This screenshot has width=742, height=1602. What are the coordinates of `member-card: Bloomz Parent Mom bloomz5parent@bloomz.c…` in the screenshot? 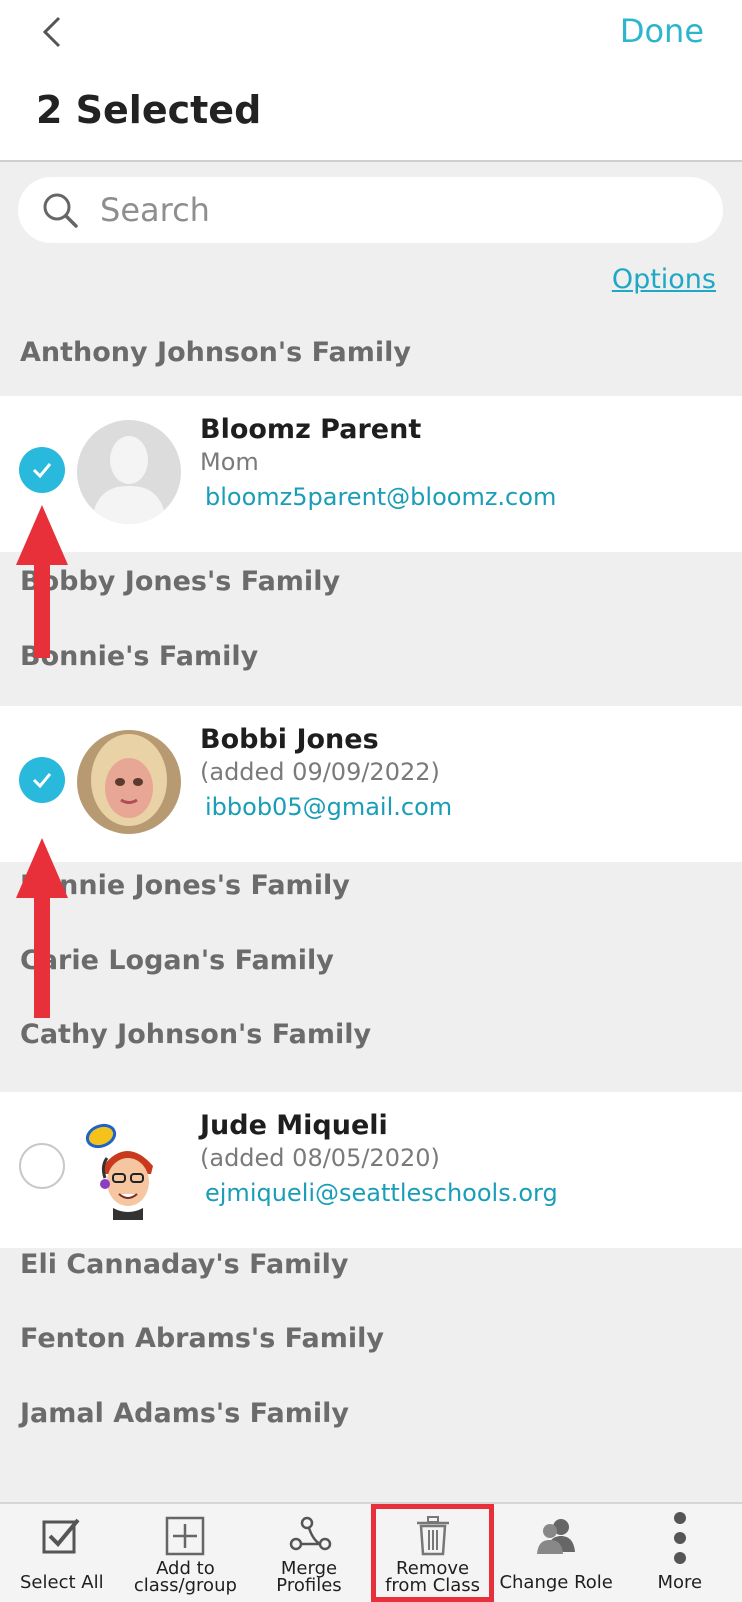 It's located at (371, 474).